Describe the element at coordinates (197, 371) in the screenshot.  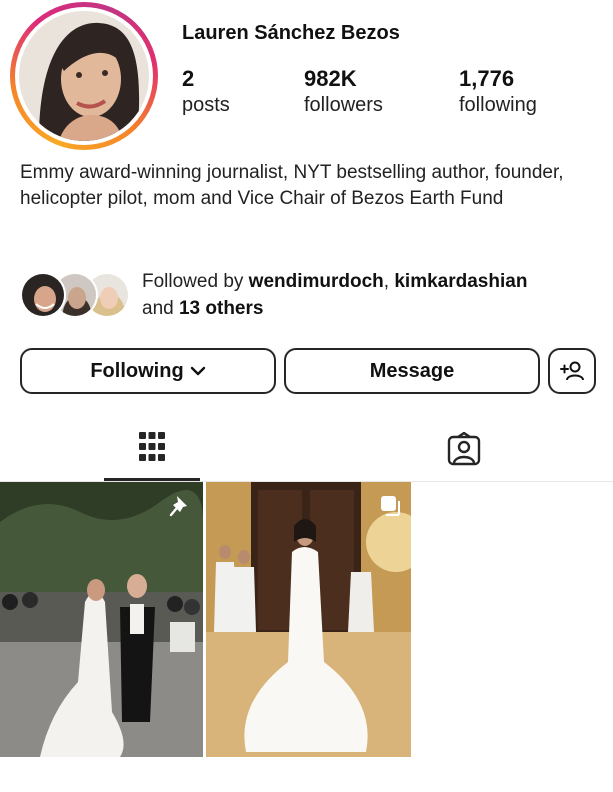
I see `chevron-down-icon` at that location.